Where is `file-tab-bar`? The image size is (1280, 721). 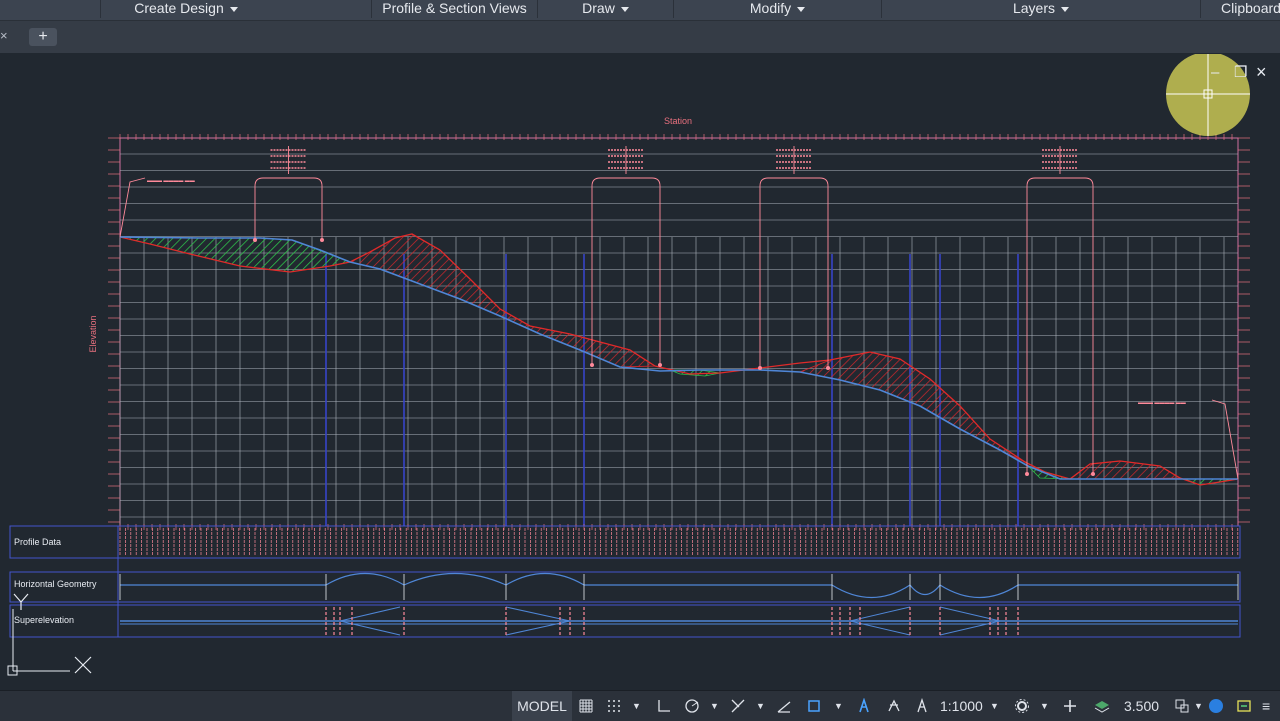 file-tab-bar is located at coordinates (640, 37).